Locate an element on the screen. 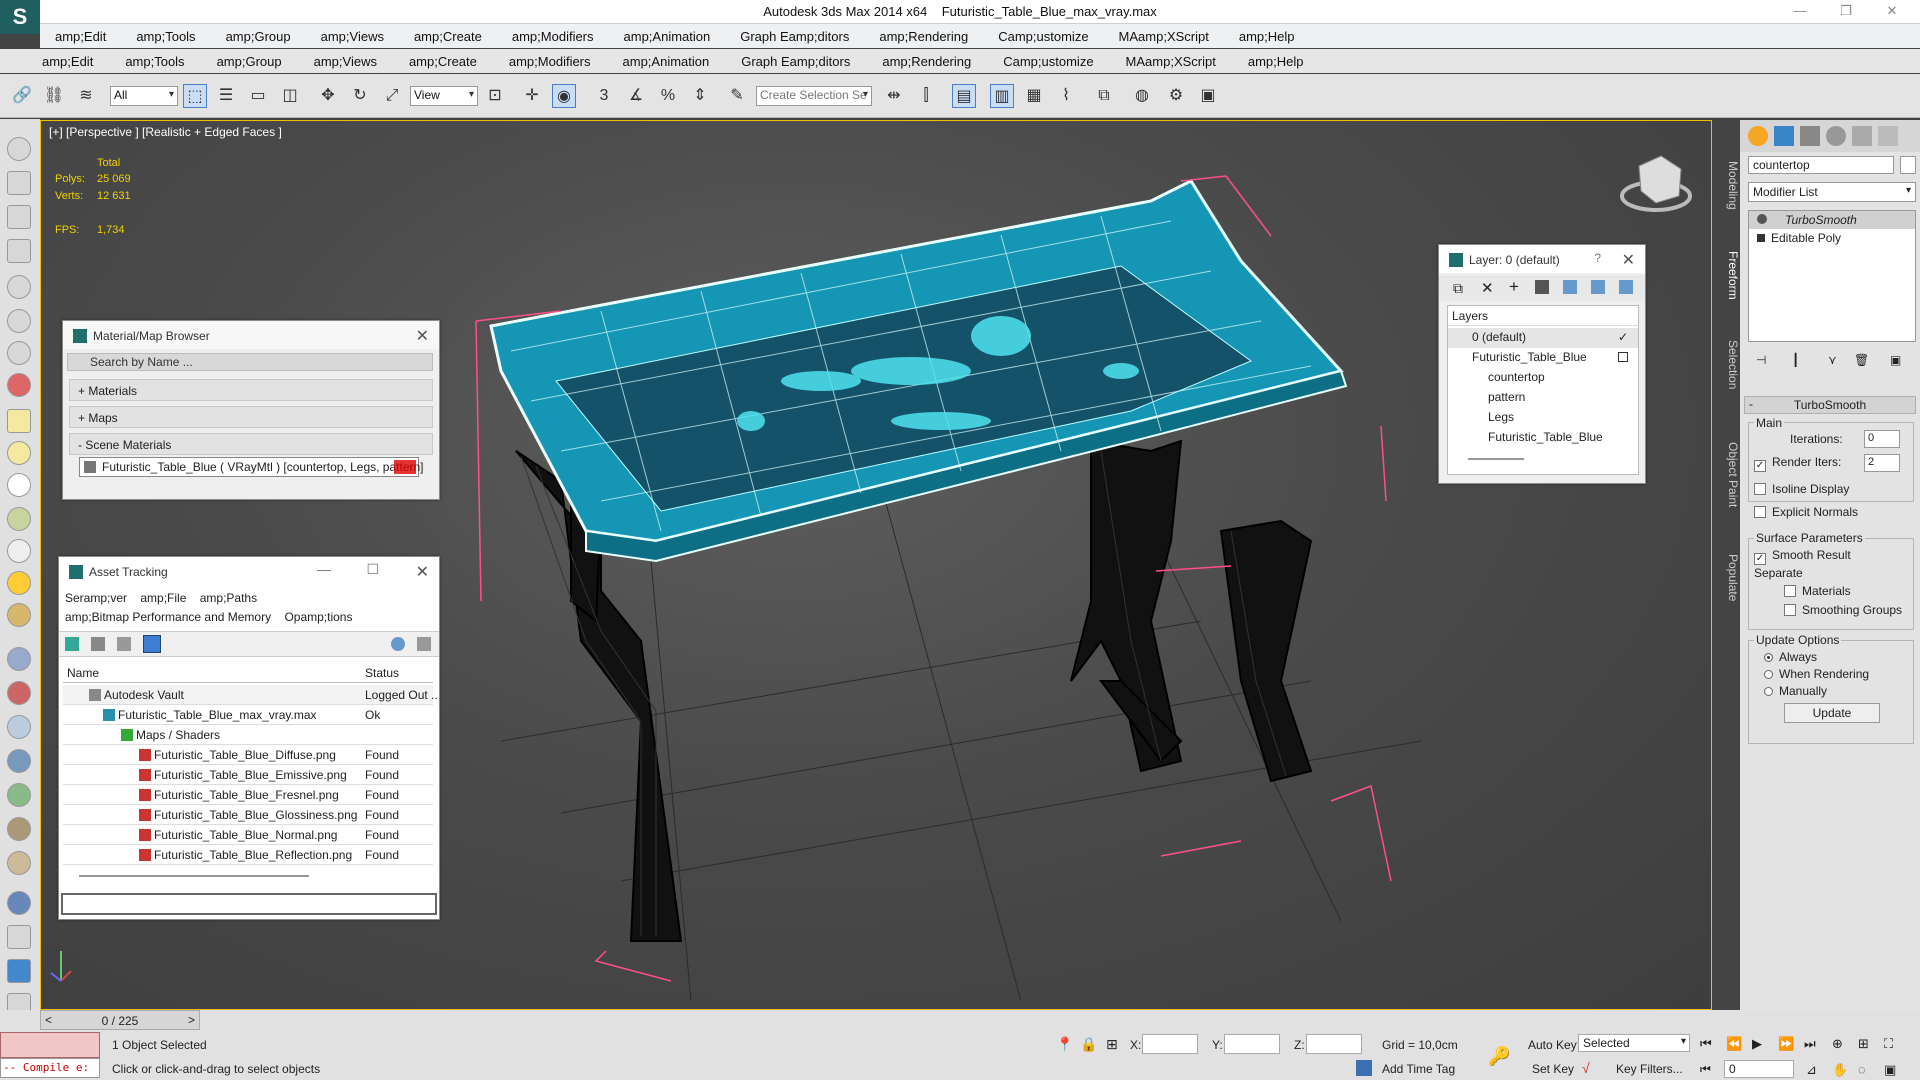 Image resolution: width=1920 pixels, height=1080 pixels. current-frame-field: 0 is located at coordinates (1759, 1069).